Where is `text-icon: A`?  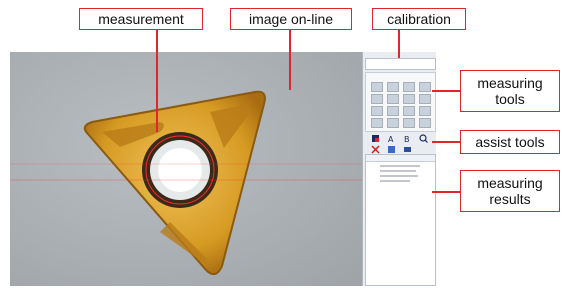 text-icon: A is located at coordinates (391, 138).